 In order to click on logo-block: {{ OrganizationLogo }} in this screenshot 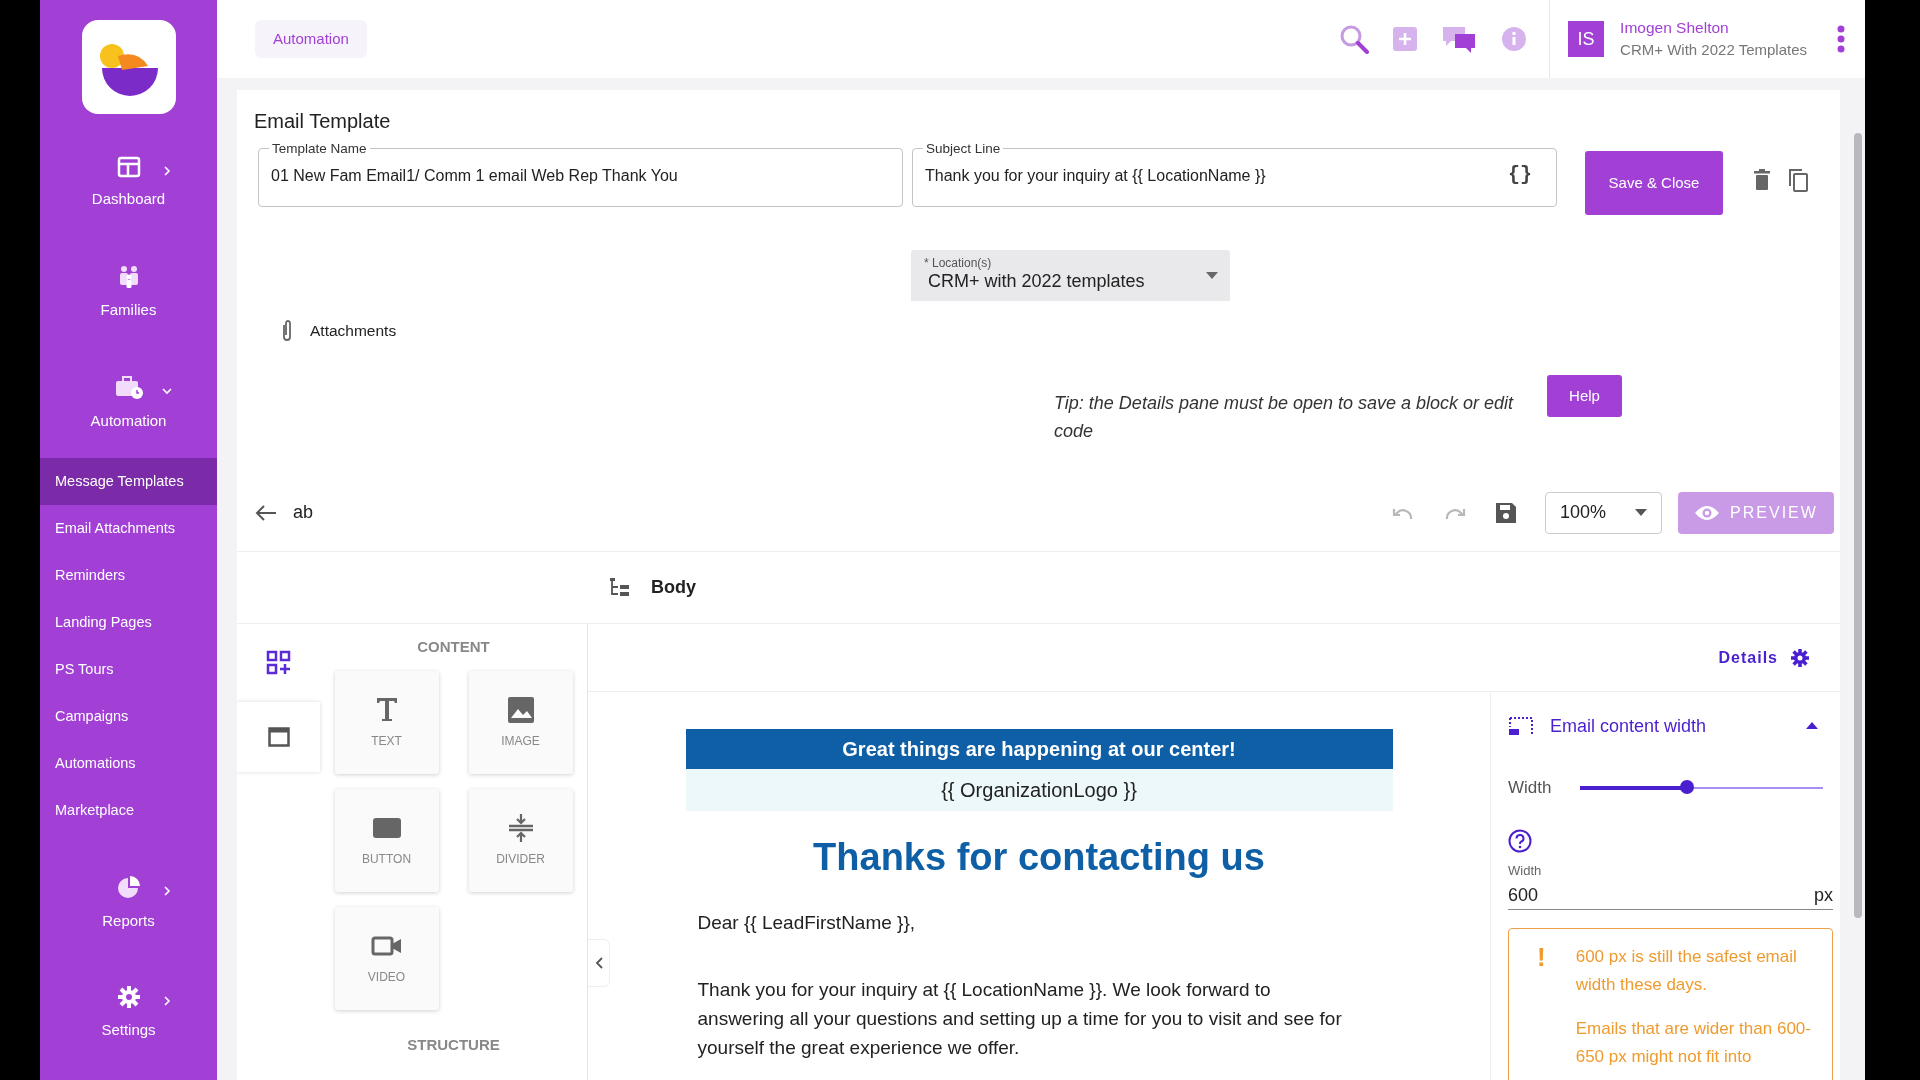, I will do `click(1039, 790)`.